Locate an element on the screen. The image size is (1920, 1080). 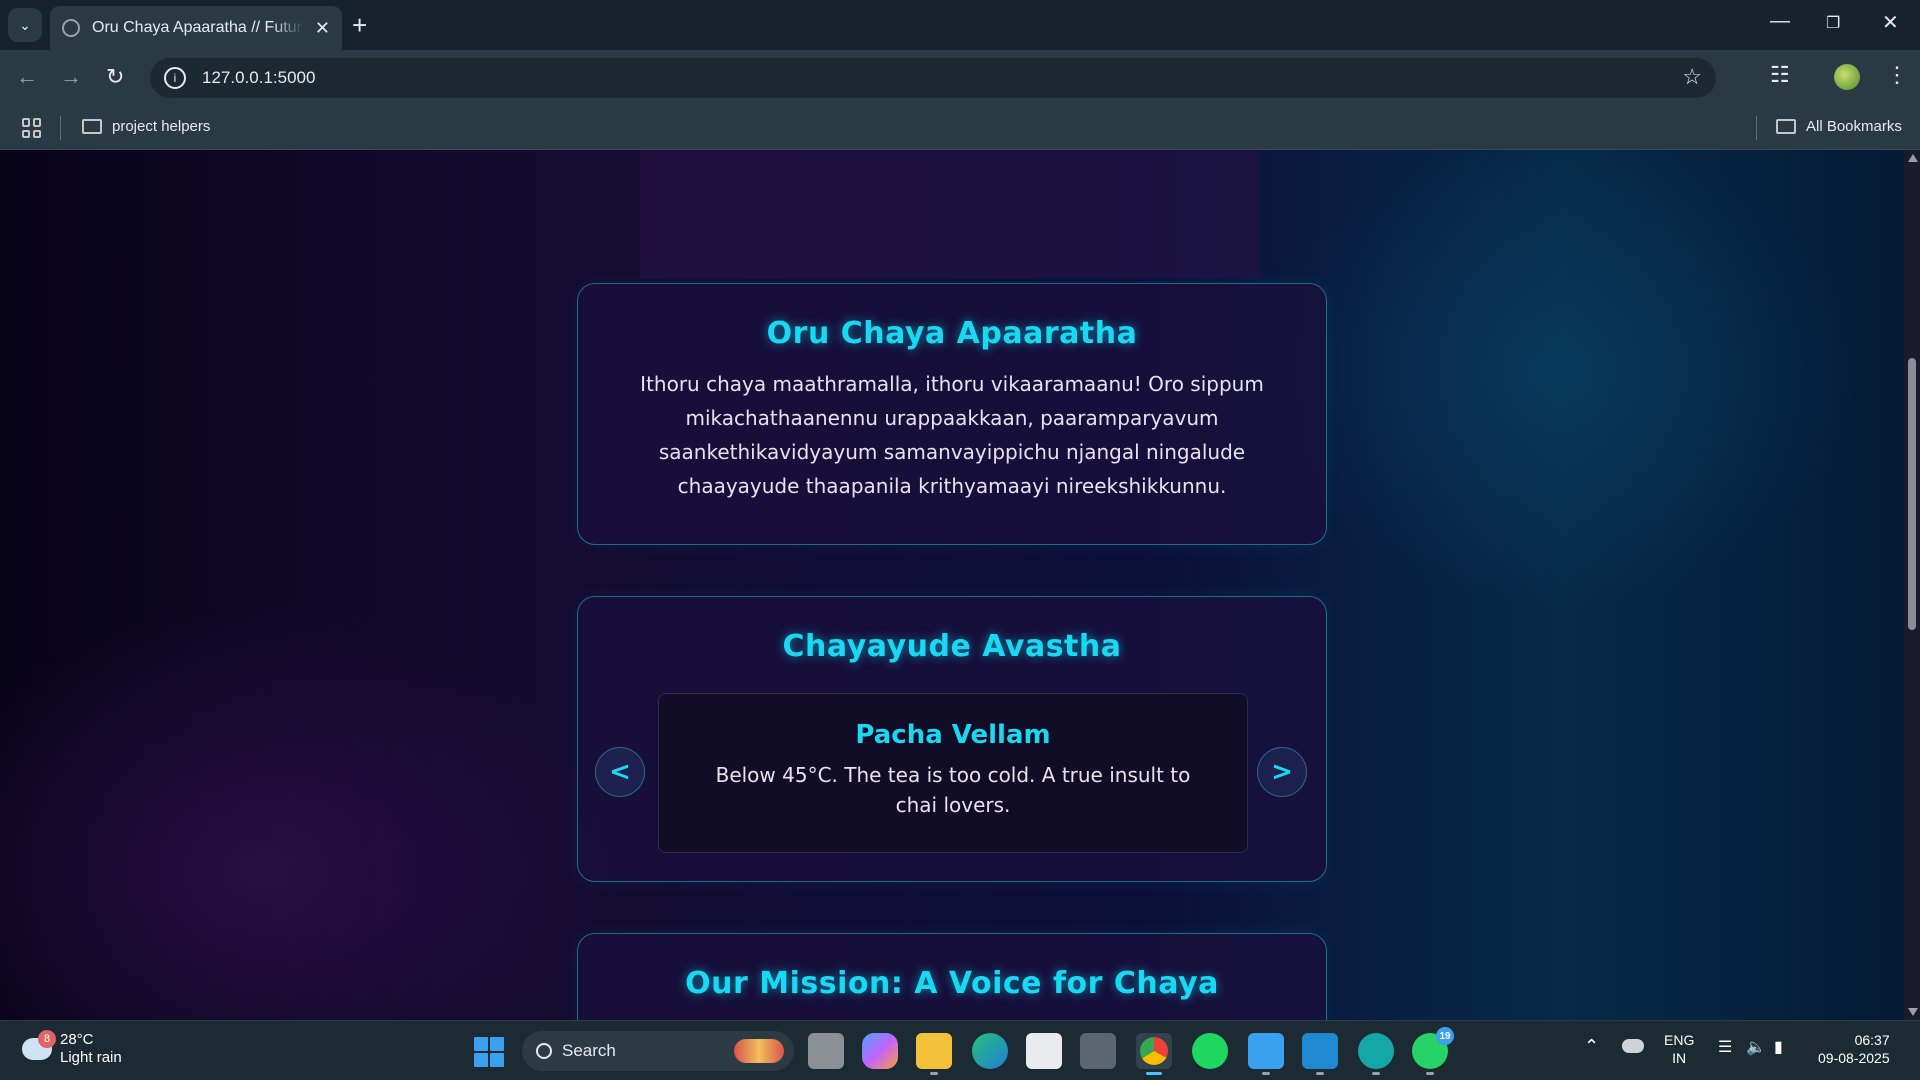
vscode-icon is located at coordinates (1320, 1054).